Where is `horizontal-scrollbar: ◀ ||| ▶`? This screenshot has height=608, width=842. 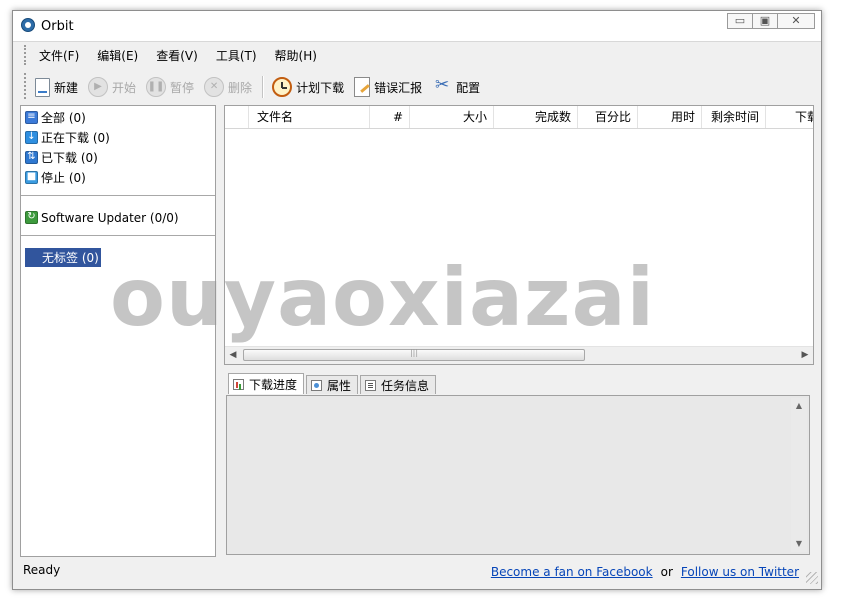 horizontal-scrollbar: ◀ ||| ▶ is located at coordinates (519, 355).